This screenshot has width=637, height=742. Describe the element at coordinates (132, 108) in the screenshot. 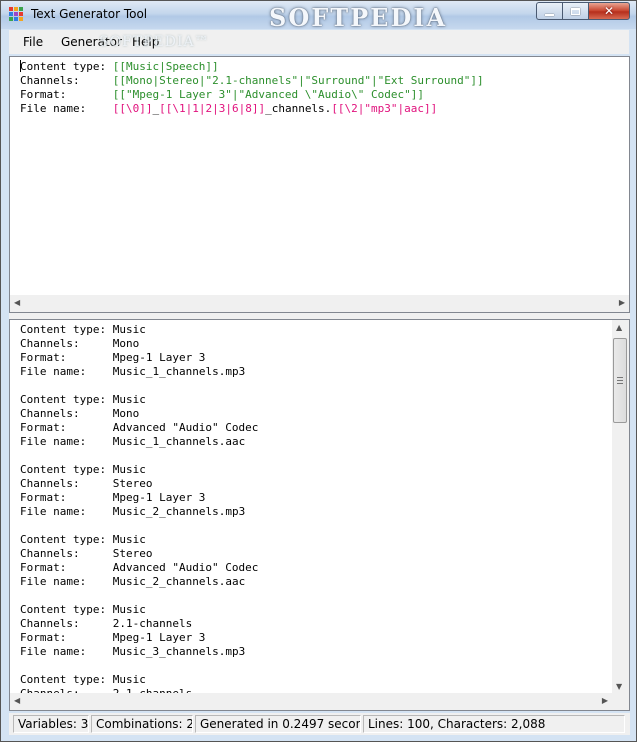

I see `template-ref-0: [[\0]]` at that location.